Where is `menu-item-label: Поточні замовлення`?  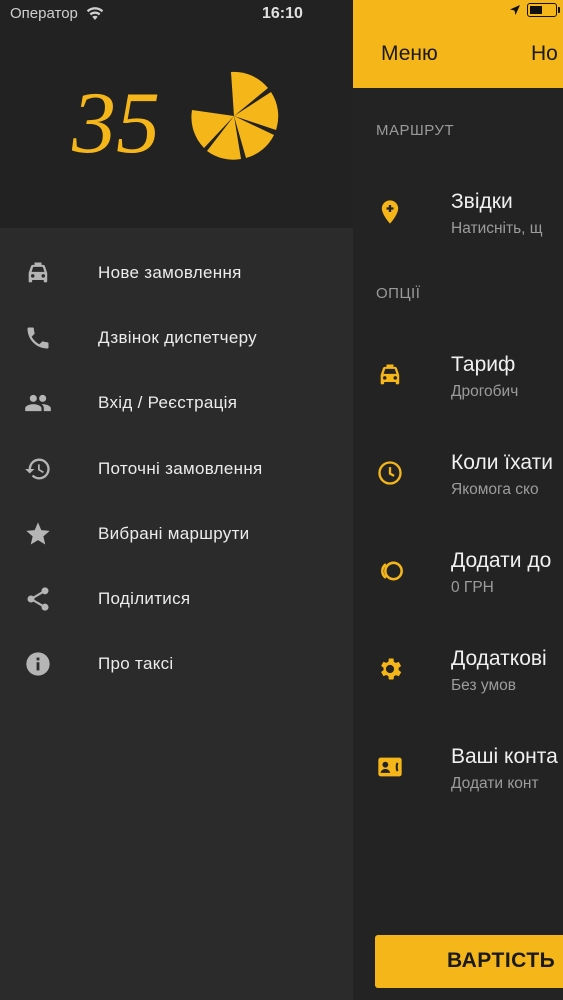
menu-item-label: Поточні замовлення is located at coordinates (180, 468).